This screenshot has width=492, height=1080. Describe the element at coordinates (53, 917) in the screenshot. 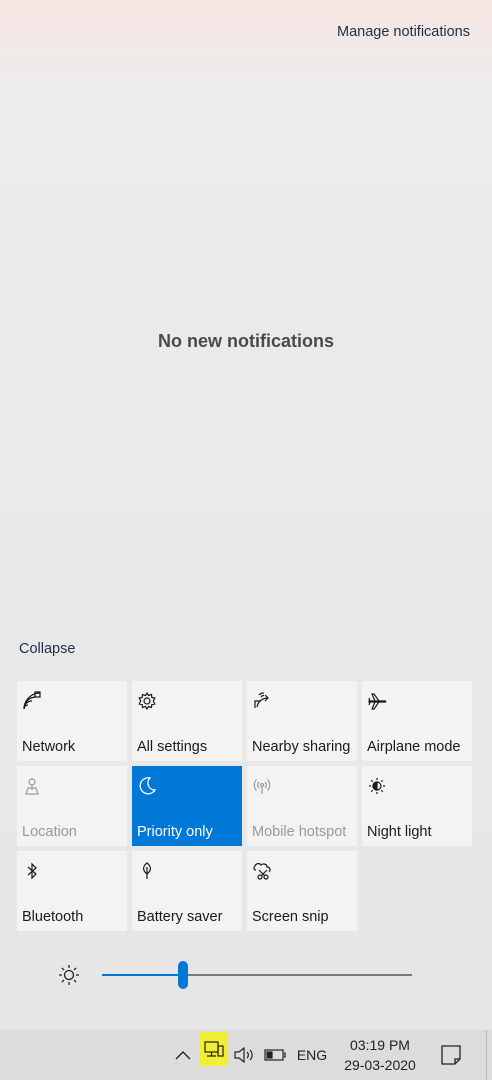

I see `tile-label: Bluetooth` at that location.